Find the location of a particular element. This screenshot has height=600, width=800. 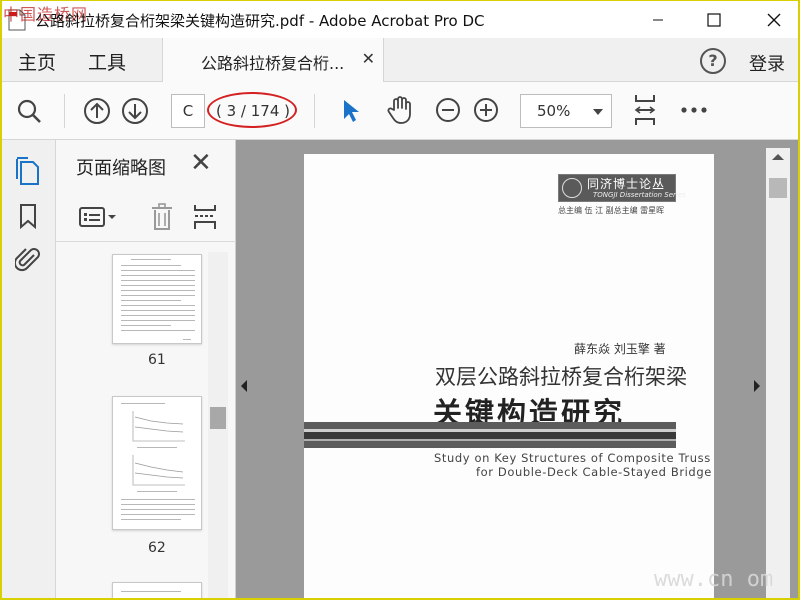

previous-page-icon is located at coordinates (97, 111).